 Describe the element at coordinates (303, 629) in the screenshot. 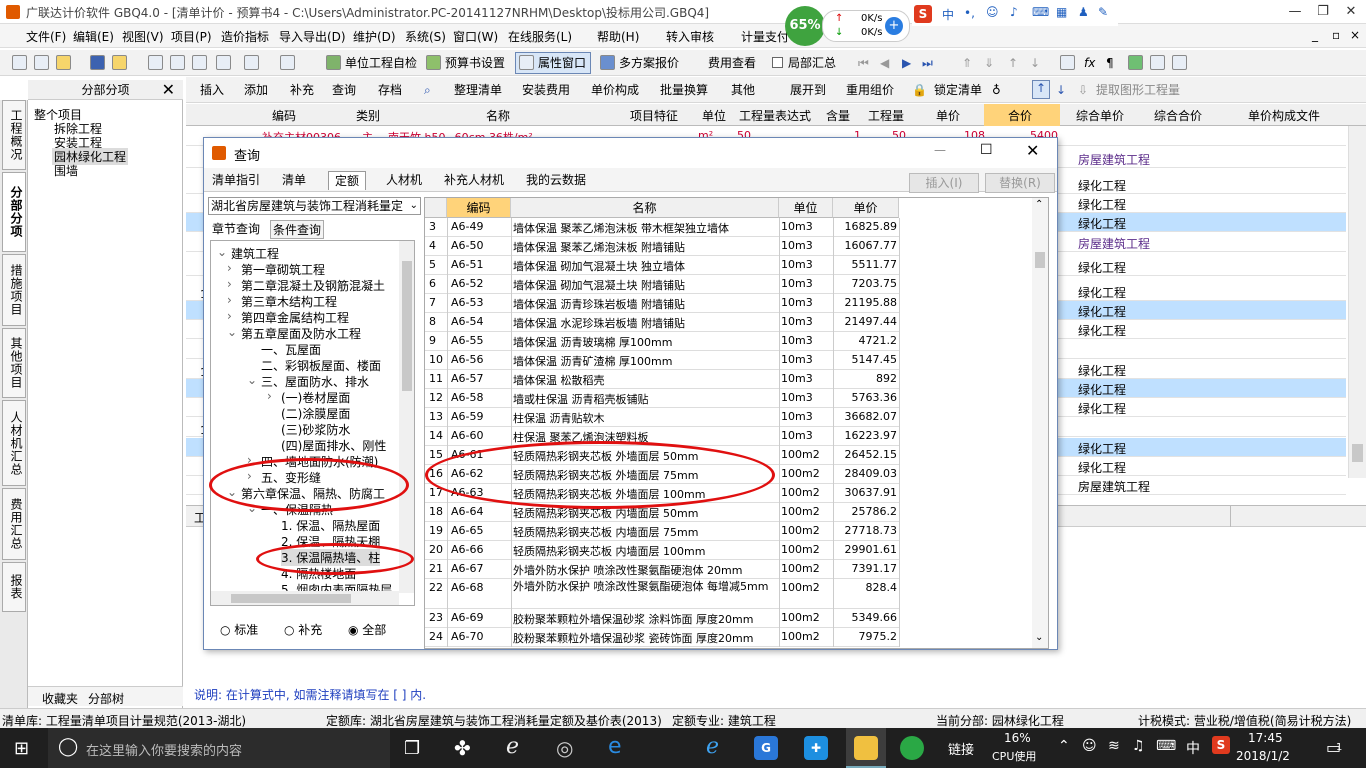

I see `radio-supplement: ○ 补充` at that location.